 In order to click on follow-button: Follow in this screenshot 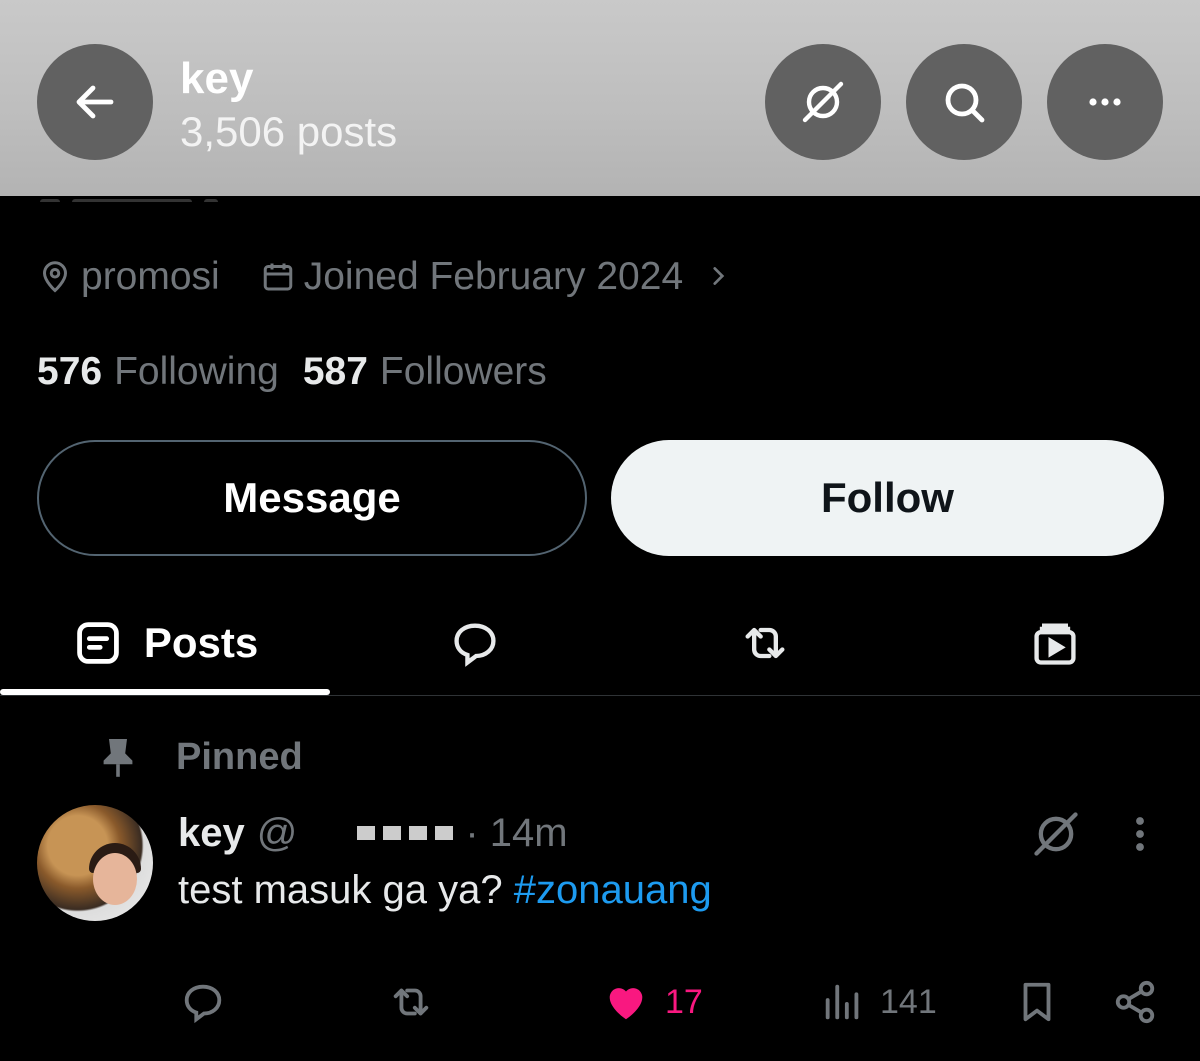, I will do `click(887, 498)`.